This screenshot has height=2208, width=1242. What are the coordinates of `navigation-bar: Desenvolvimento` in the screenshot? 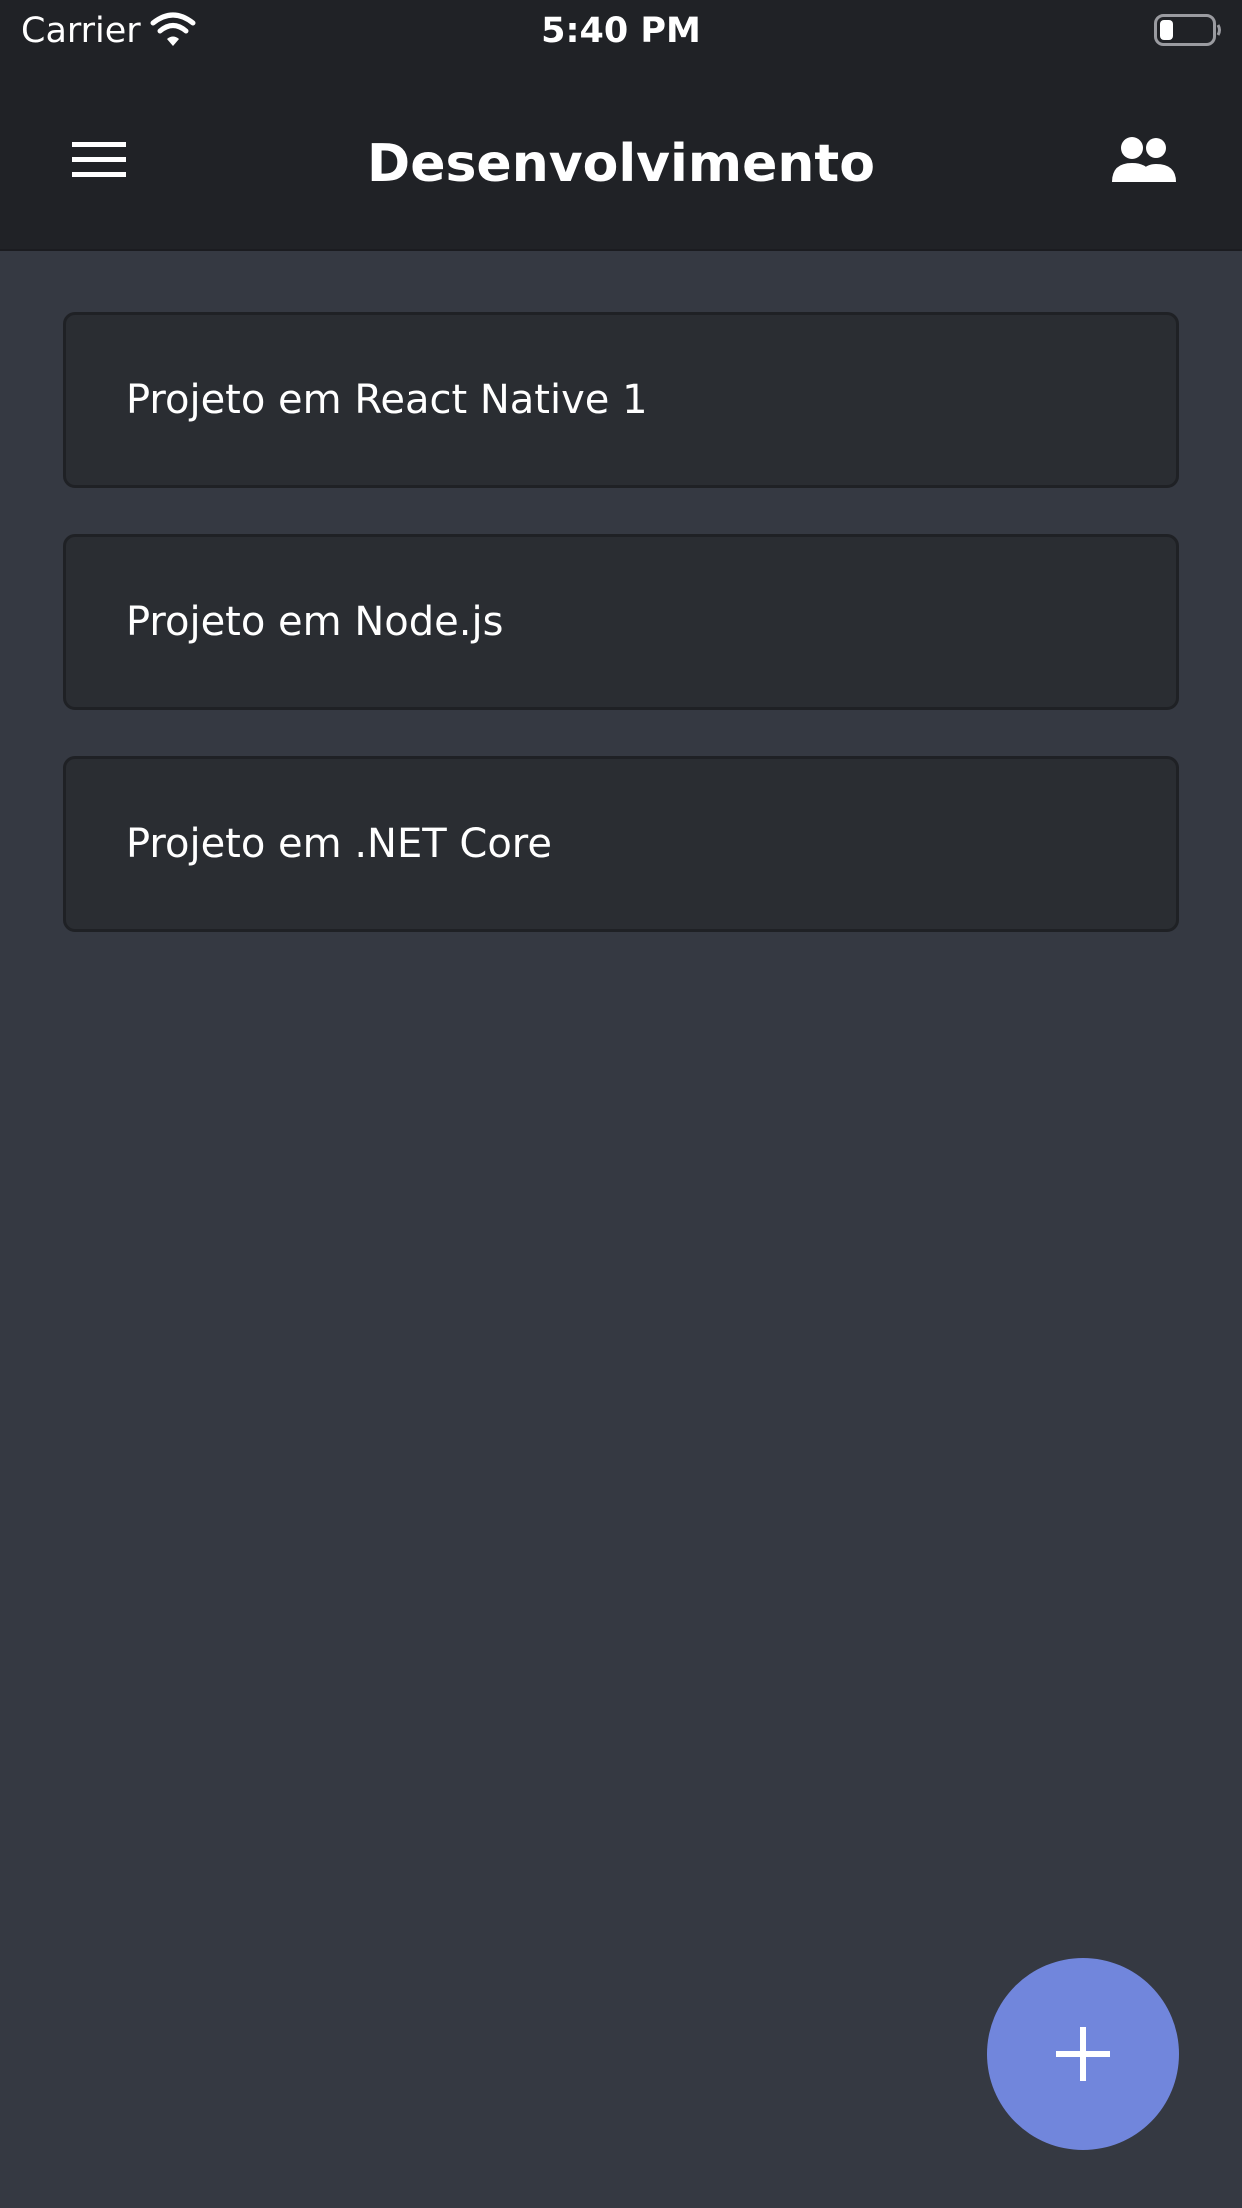 It's located at (621, 155).